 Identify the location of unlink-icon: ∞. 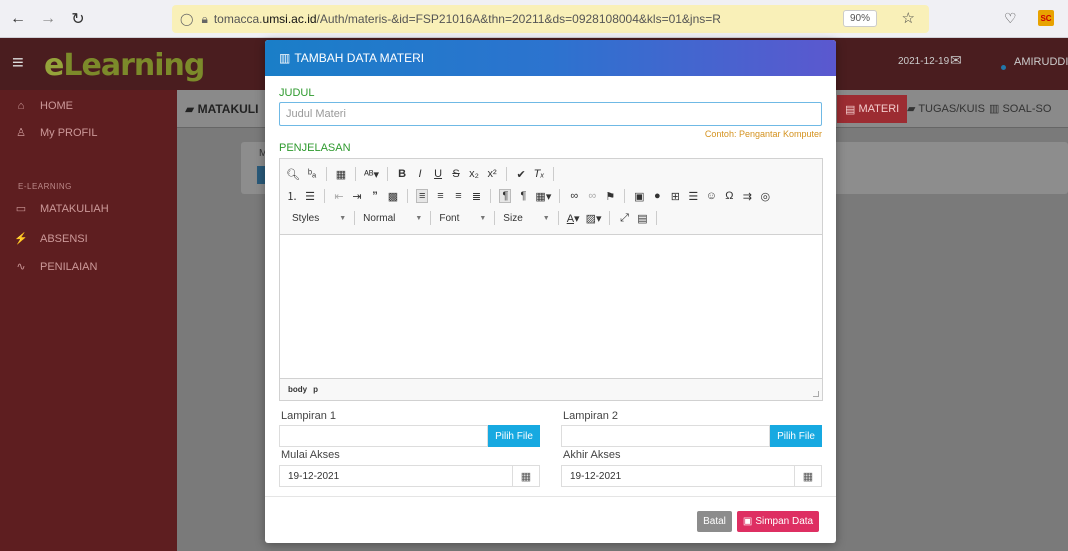
(592, 196).